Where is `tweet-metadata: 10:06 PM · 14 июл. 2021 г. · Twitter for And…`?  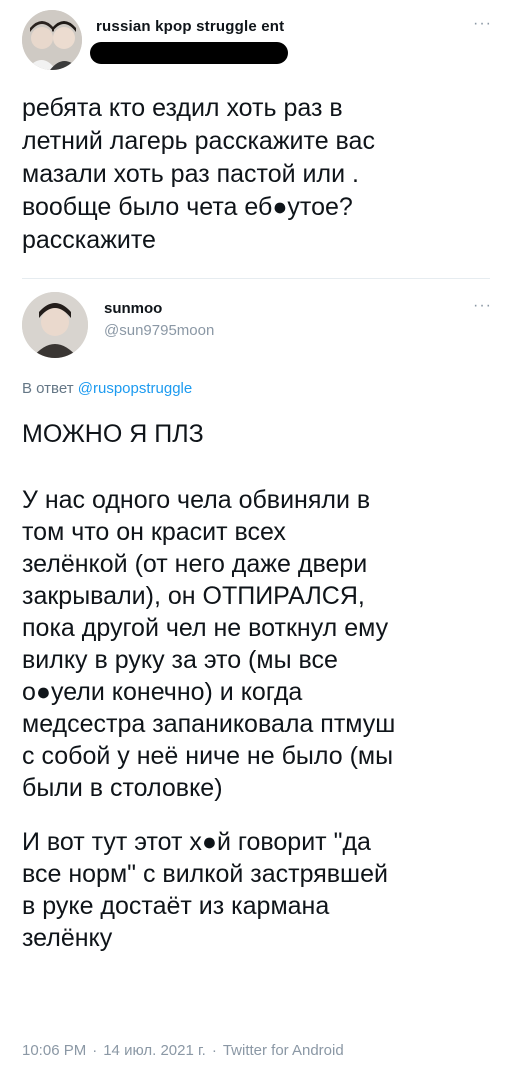 tweet-metadata: 10:06 PM · 14 июл. 2021 г. · Twitter for And… is located at coordinates (183, 1050).